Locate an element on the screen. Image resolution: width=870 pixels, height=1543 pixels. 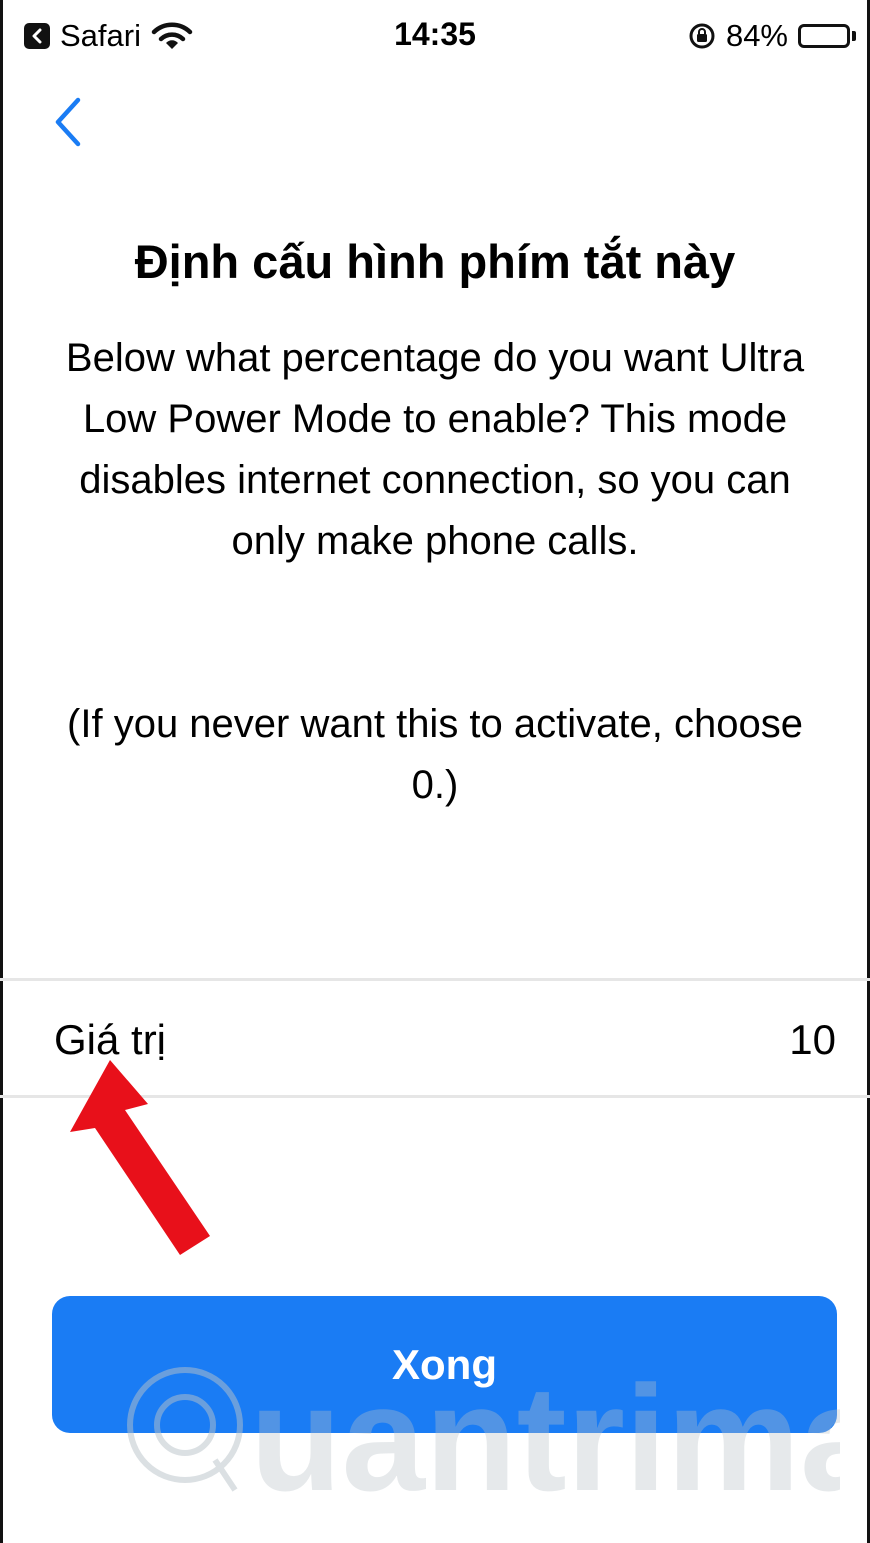
battery-percent: 84% is located at coordinates (756, 35).